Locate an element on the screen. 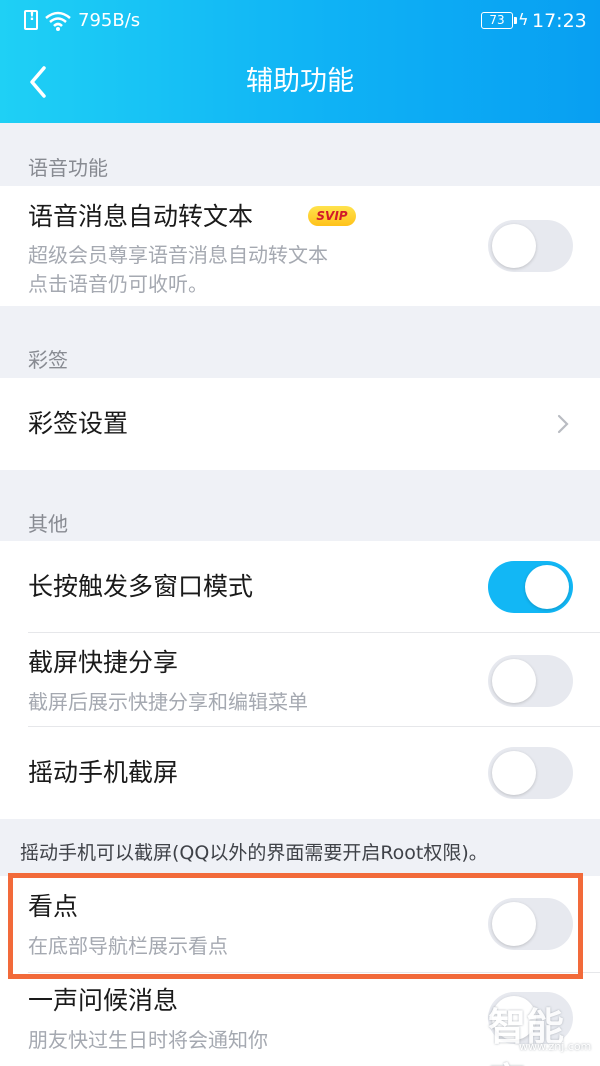 The height and width of the screenshot is (1066, 600). row-caiqian-settings: 彩签设置 is located at coordinates (300, 424).